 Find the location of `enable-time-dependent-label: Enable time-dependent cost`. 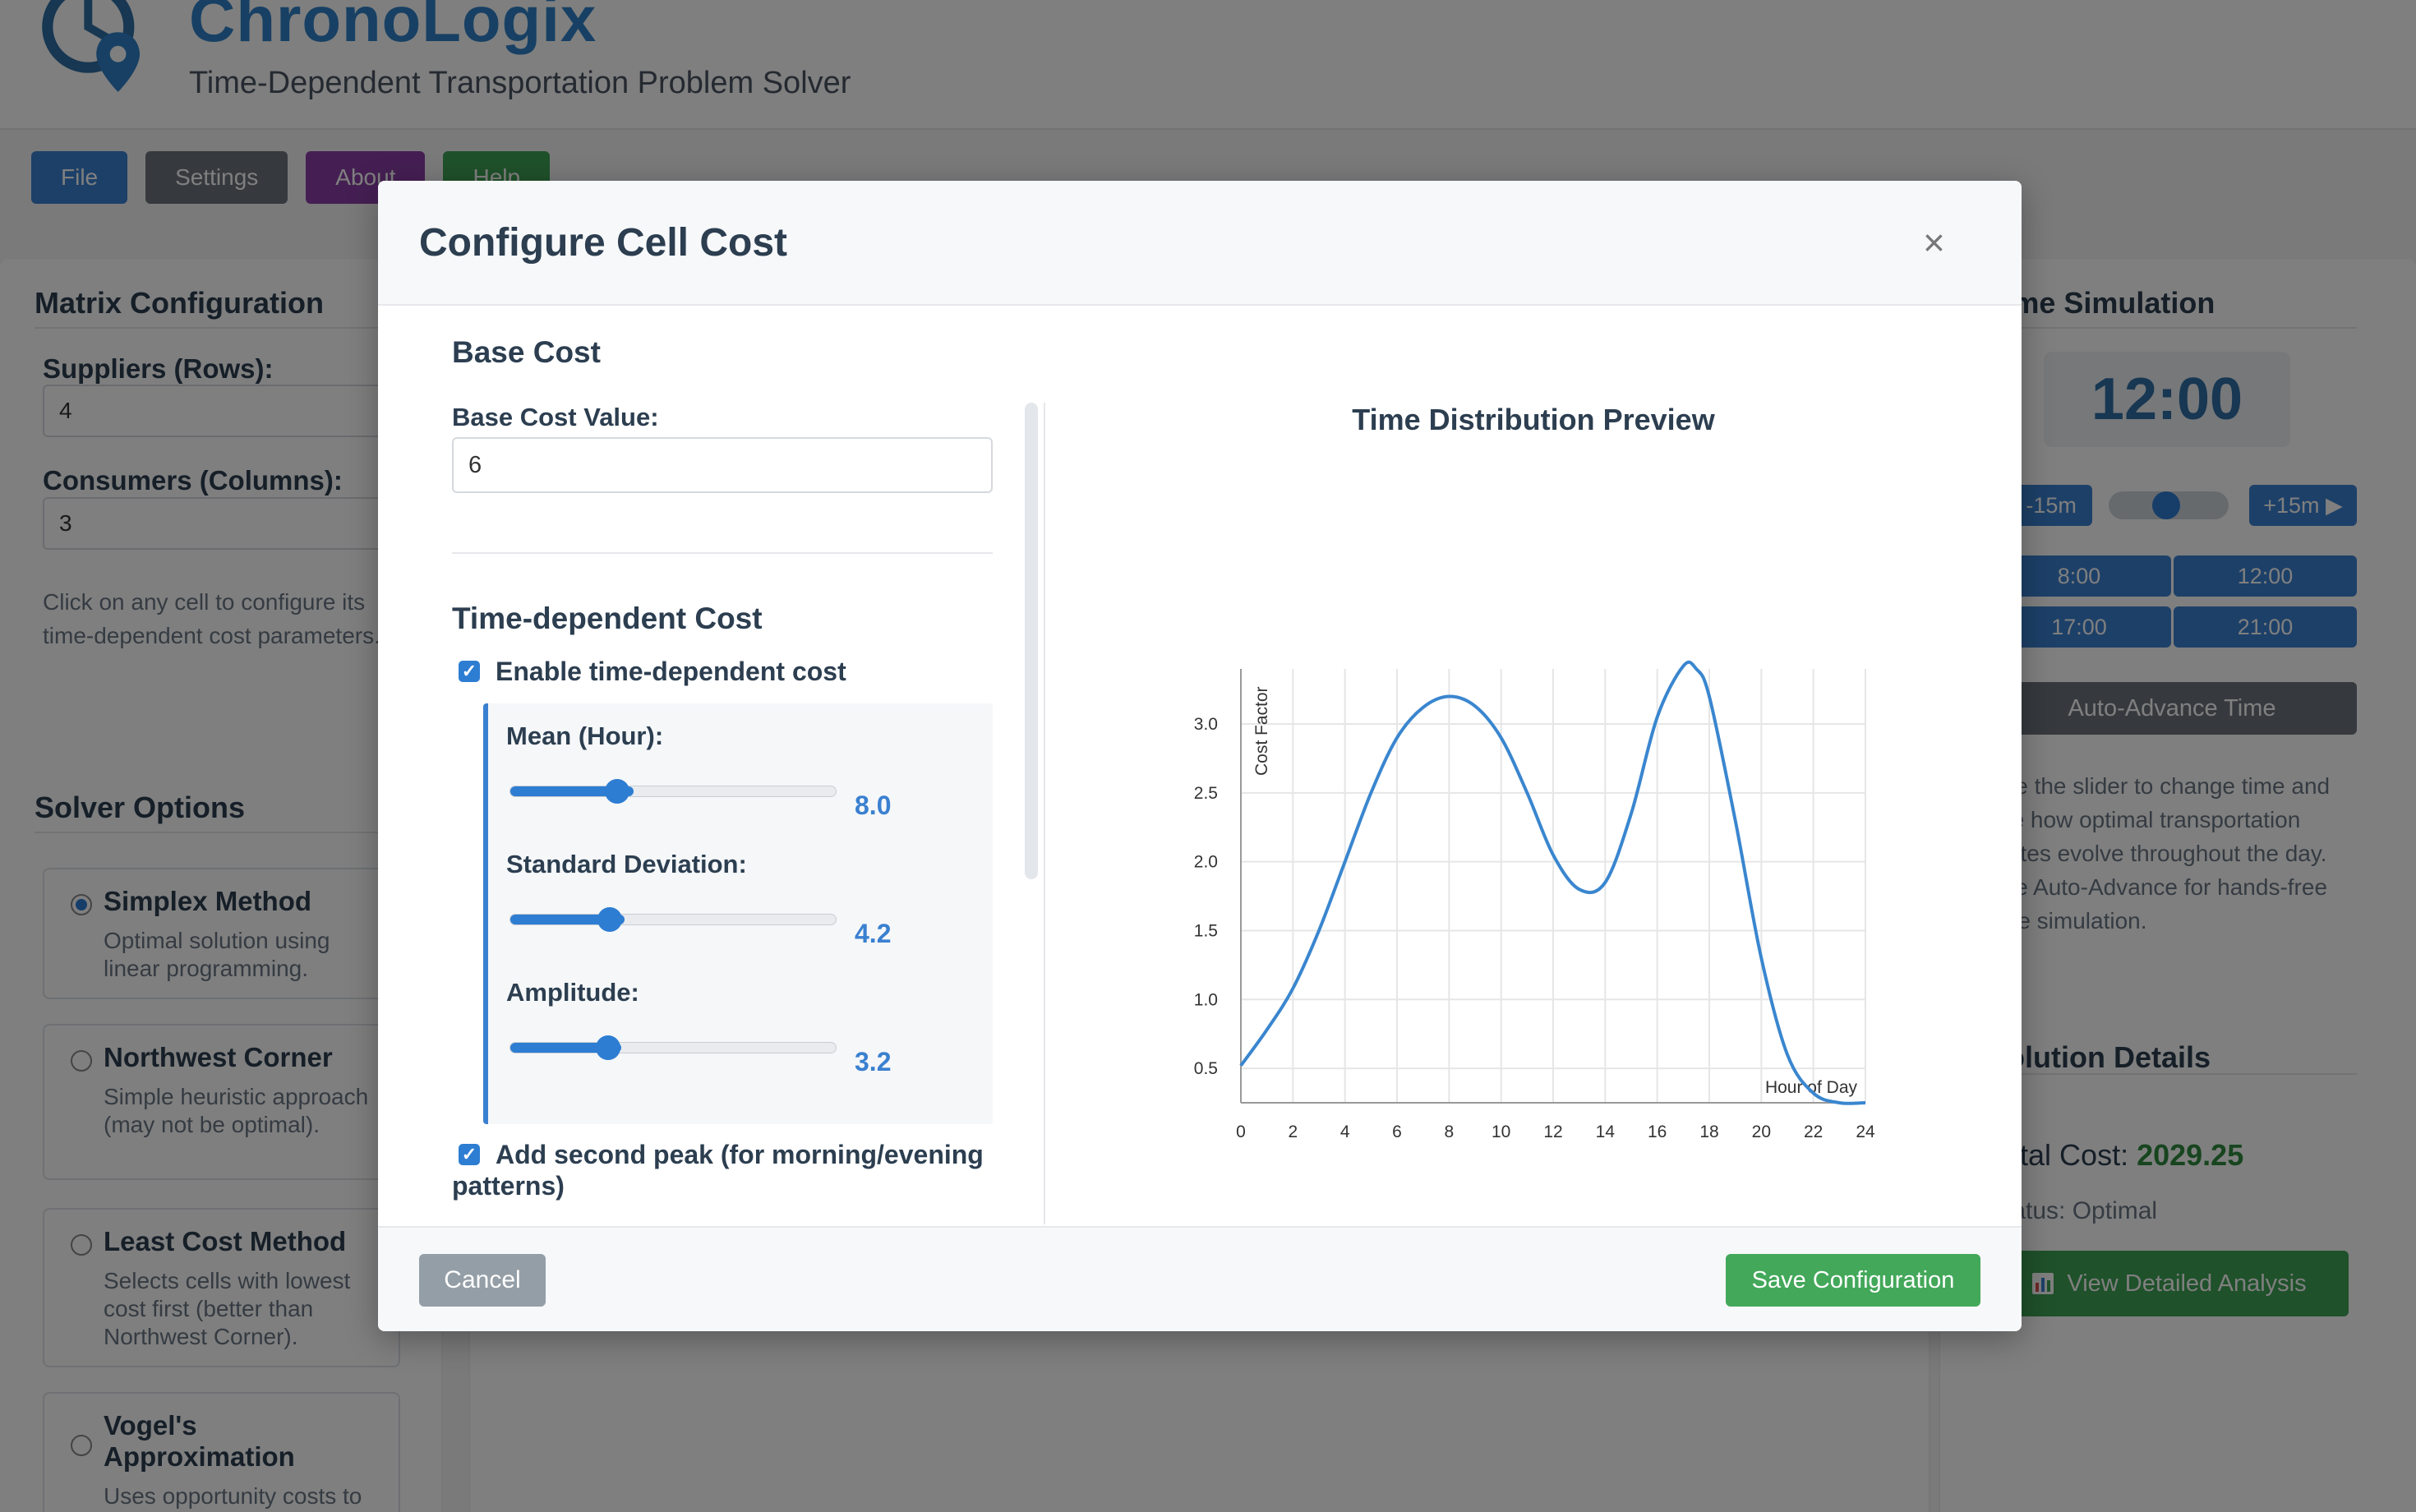

enable-time-dependent-label: Enable time-dependent cost is located at coordinates (671, 671).